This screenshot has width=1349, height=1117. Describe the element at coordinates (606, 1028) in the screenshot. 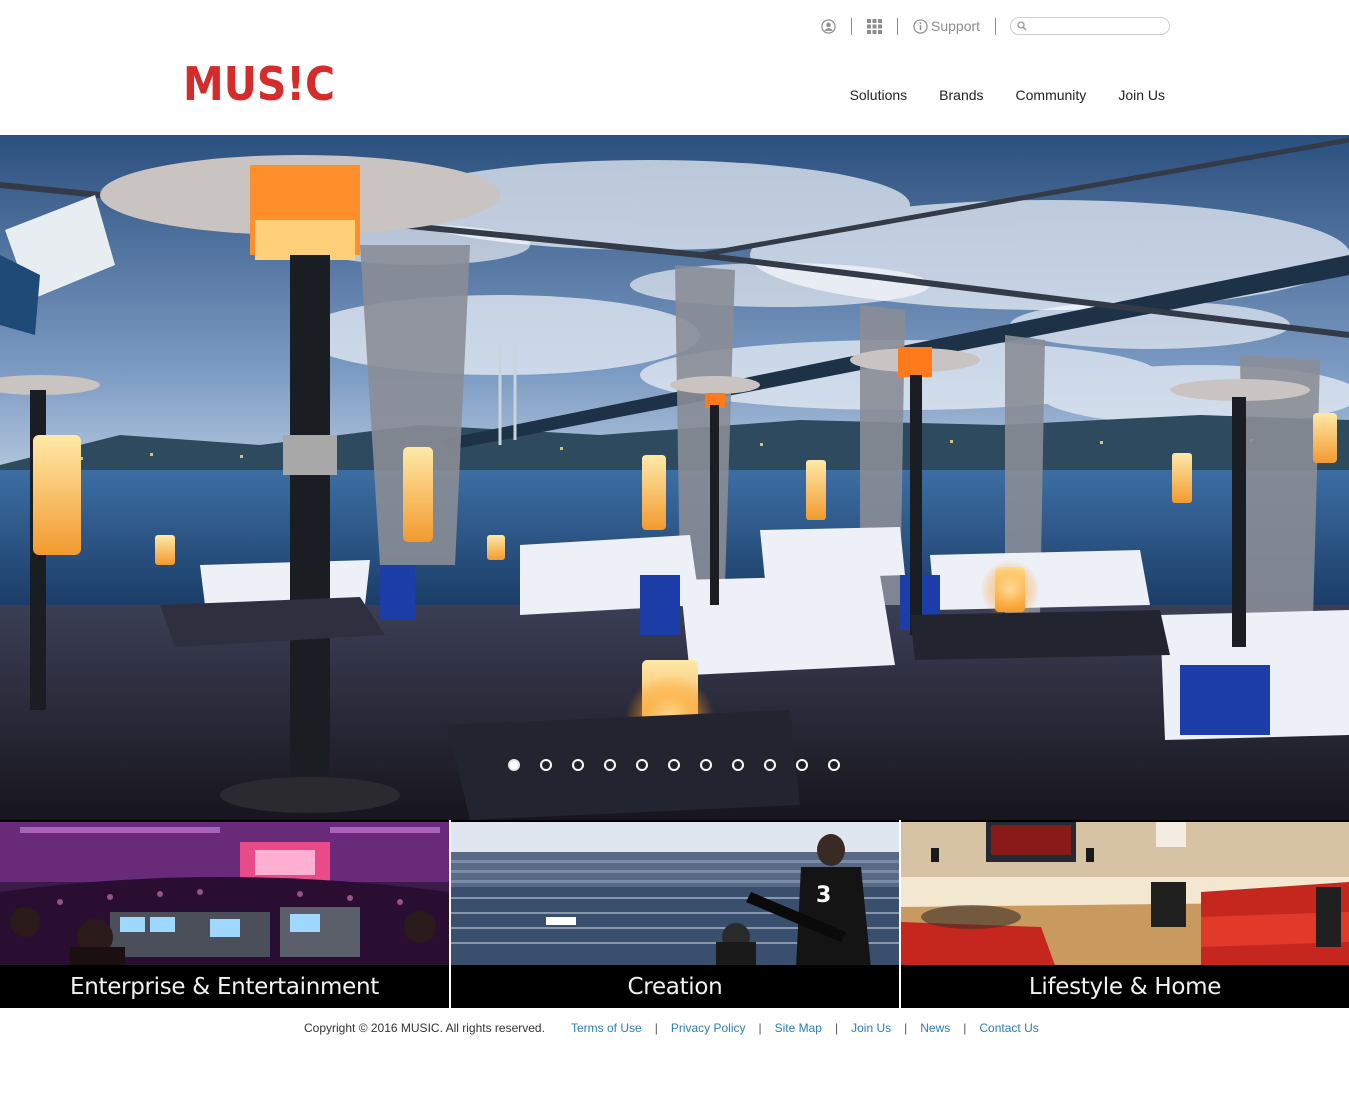

I see `footer-link-terms: Terms of Use` at that location.